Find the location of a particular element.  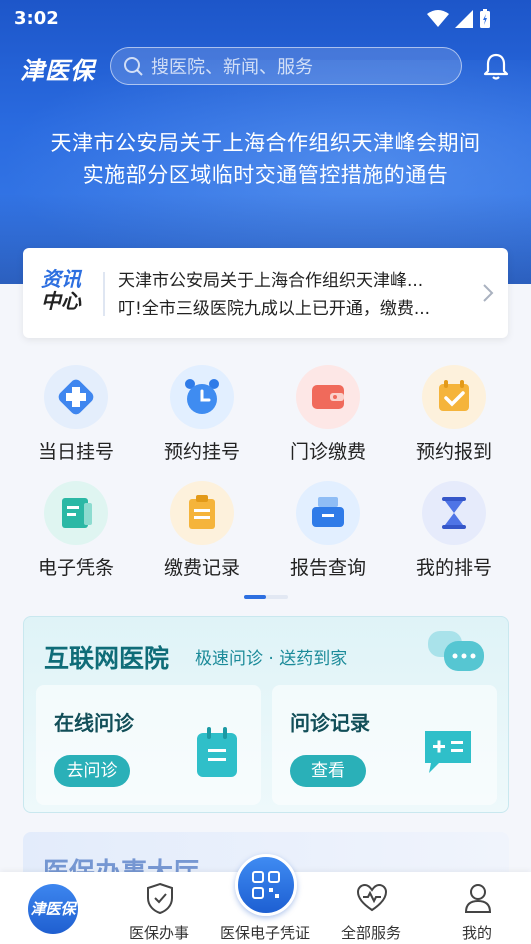

status-icons is located at coordinates (459, 19).